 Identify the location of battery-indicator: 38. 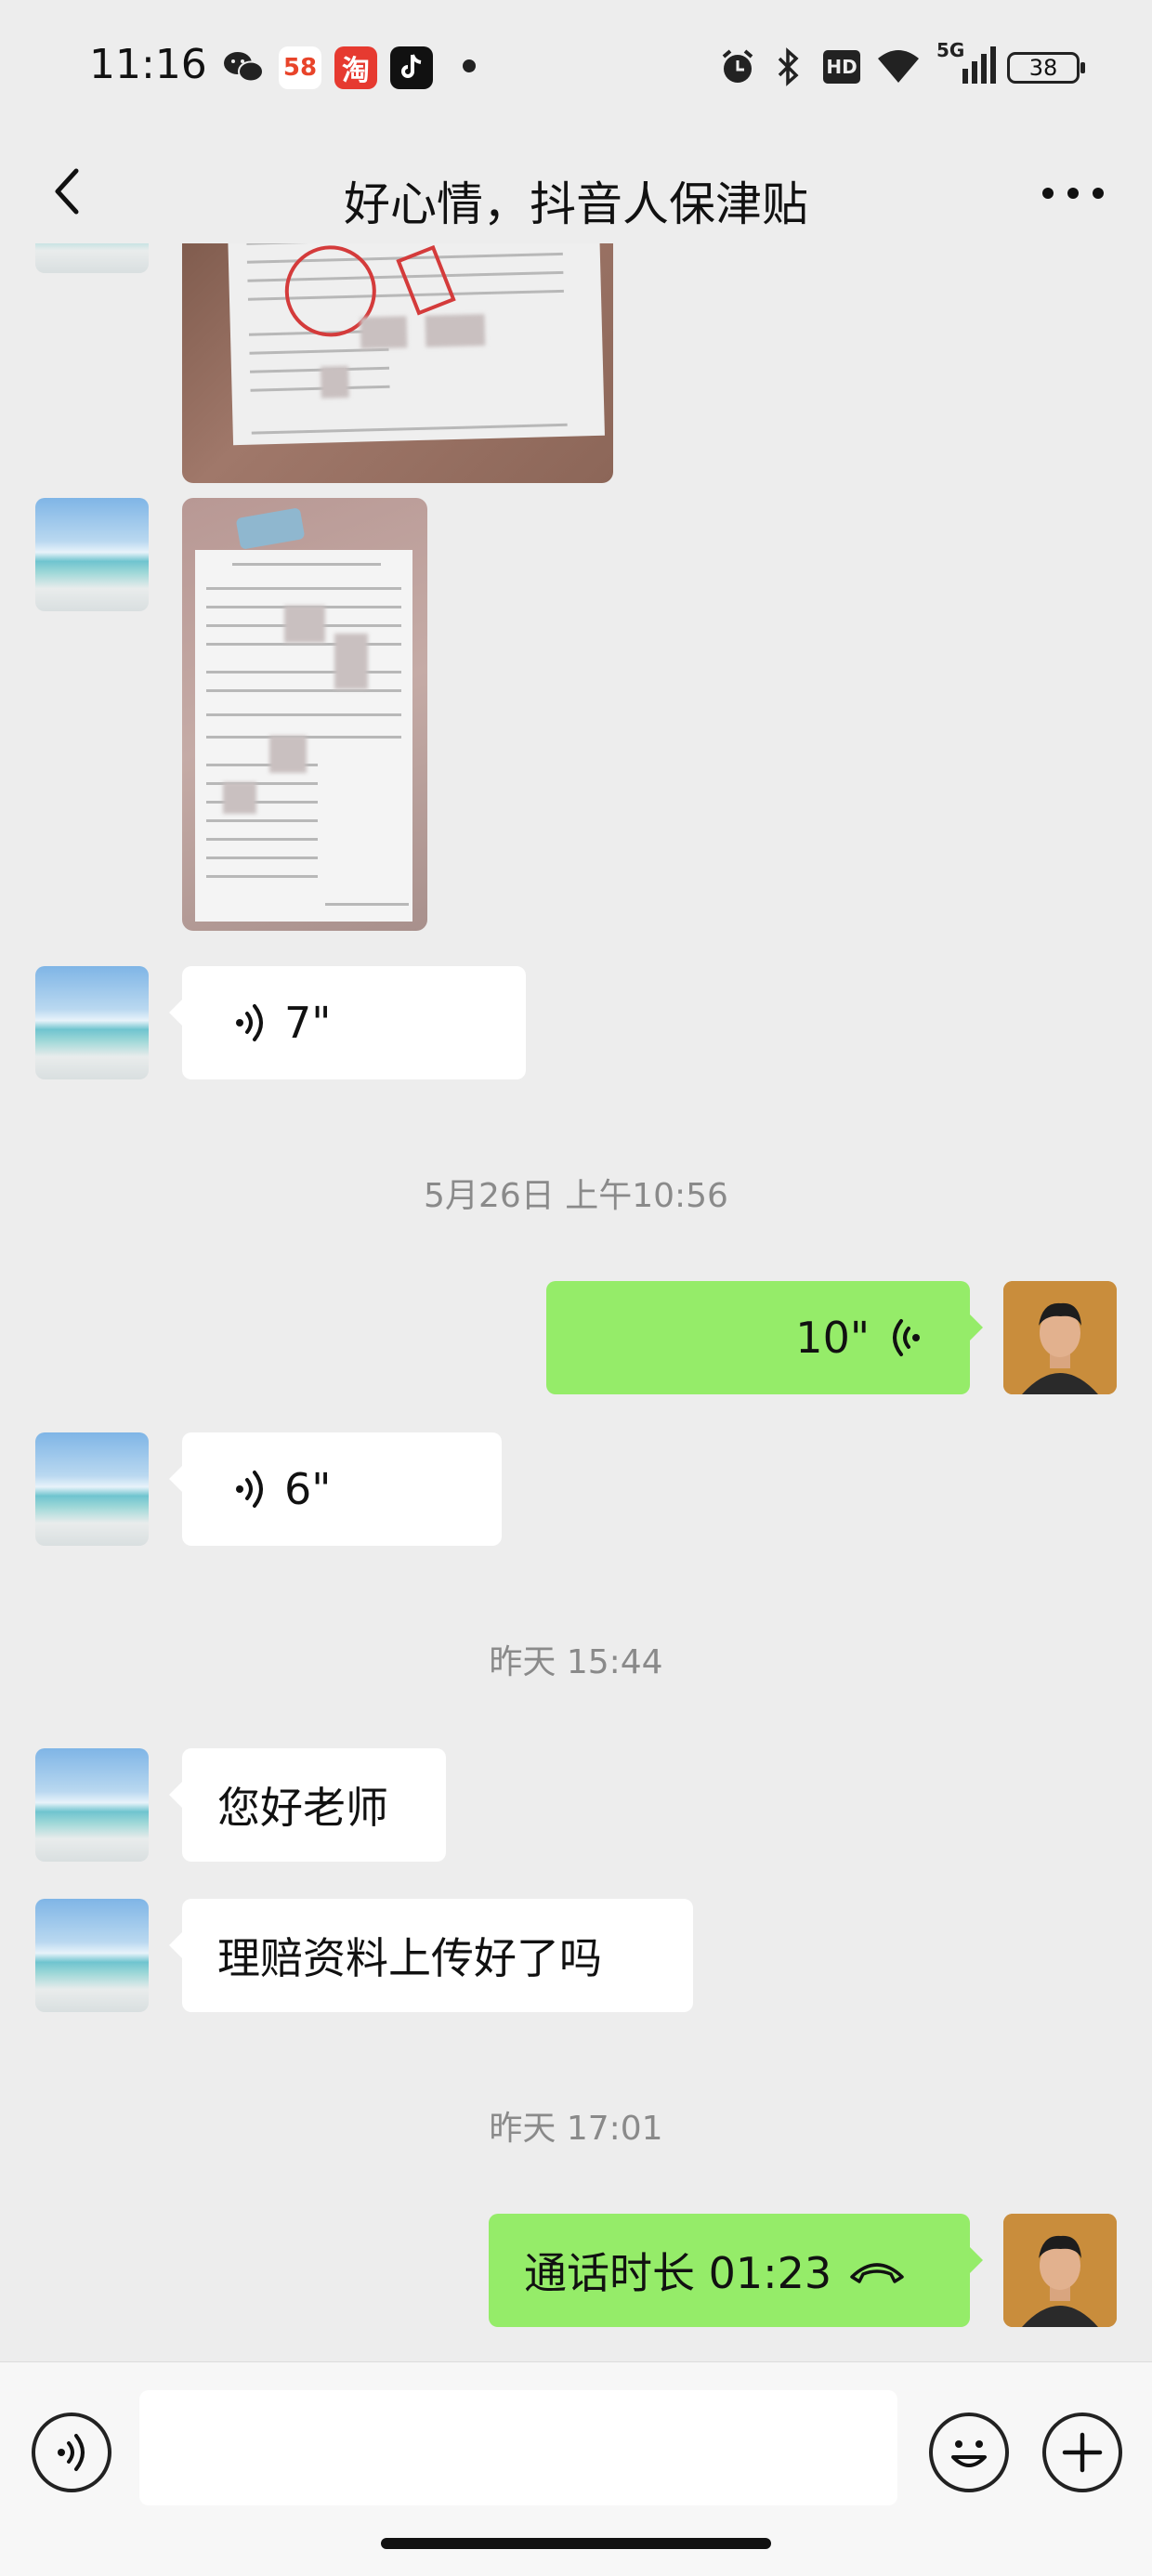
(1046, 68).